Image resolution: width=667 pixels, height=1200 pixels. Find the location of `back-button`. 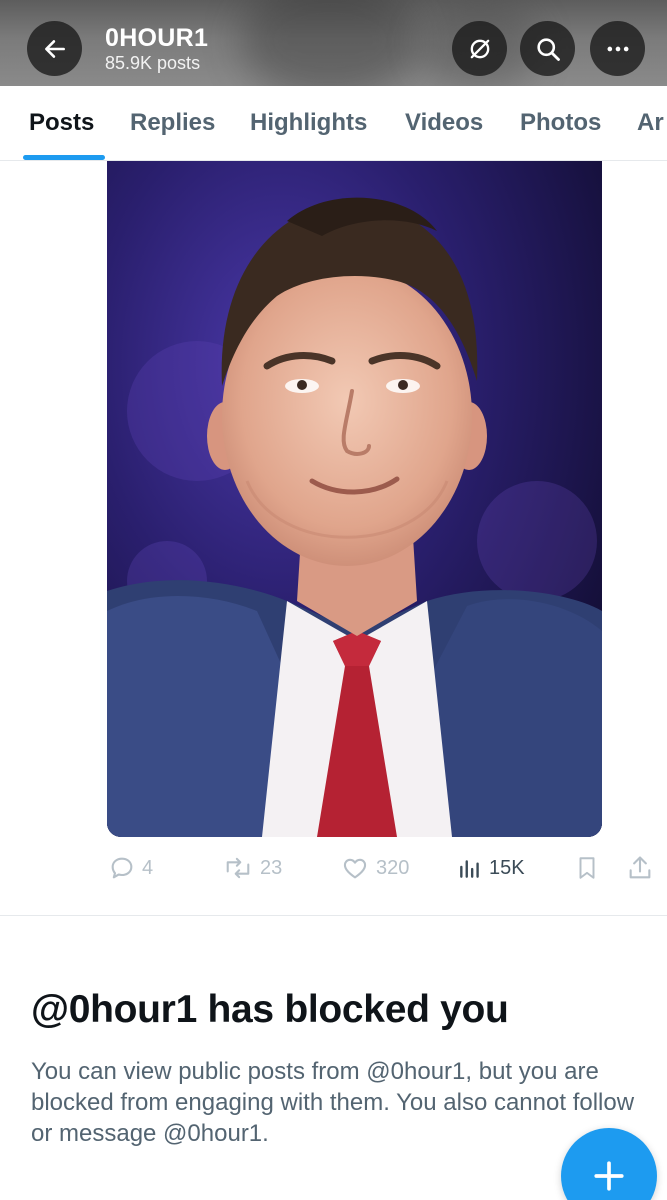

back-button is located at coordinates (54, 48).